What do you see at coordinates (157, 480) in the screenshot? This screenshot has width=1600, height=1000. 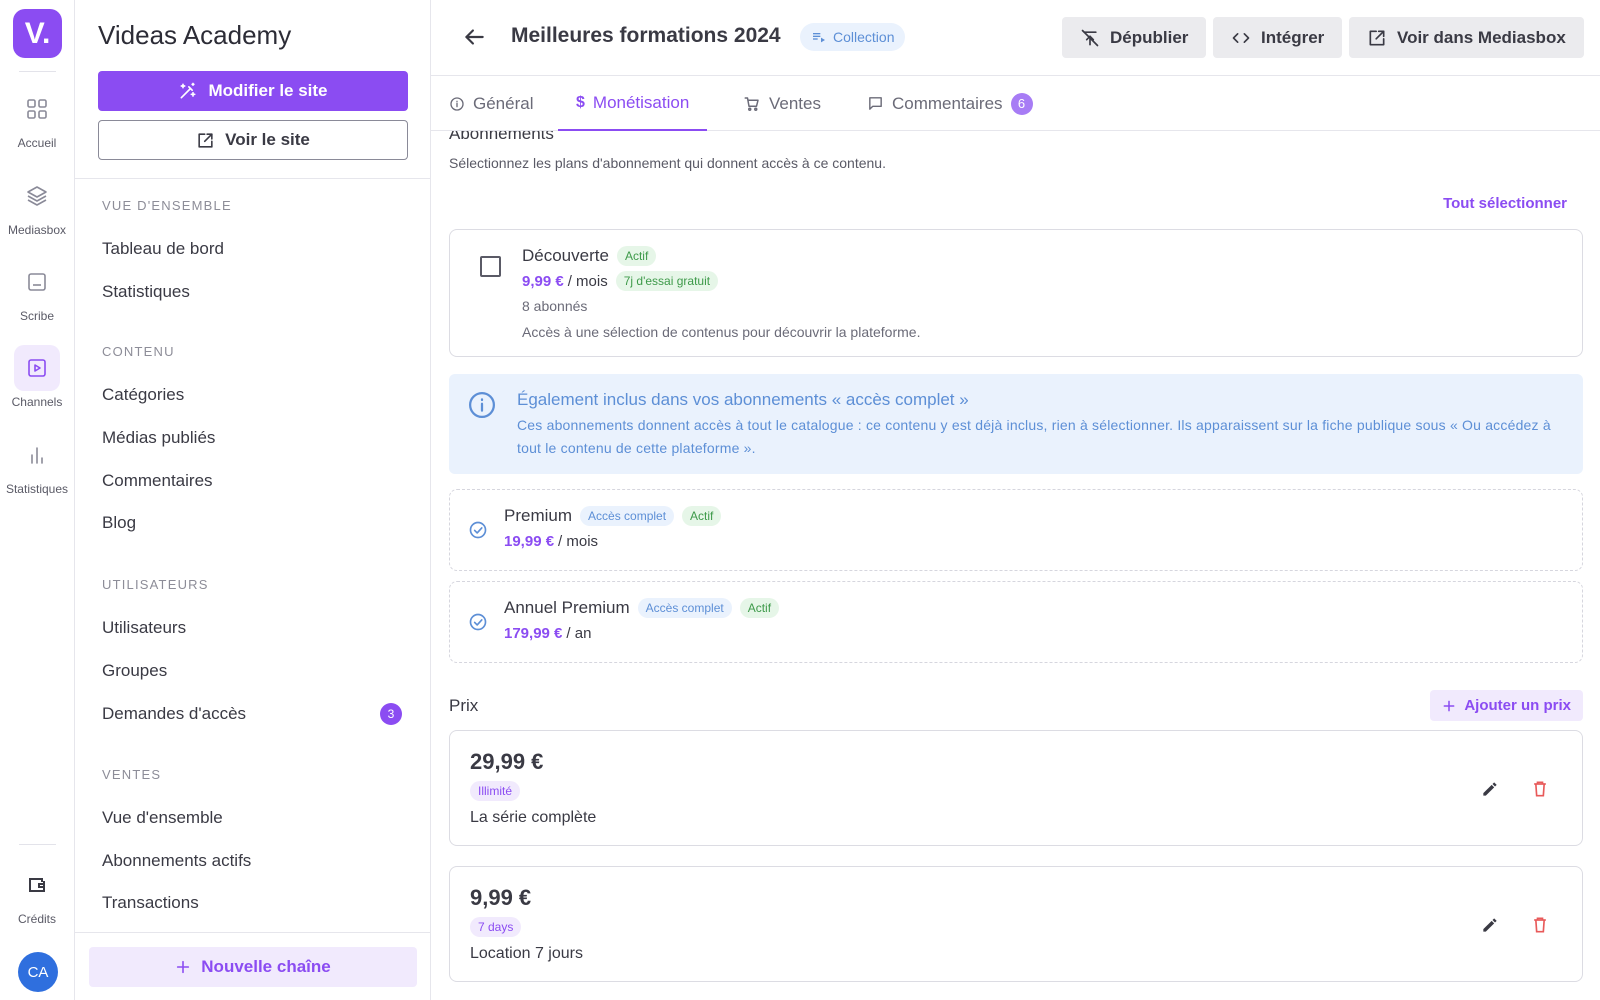 I see `nav-label: Commentaires` at bounding box center [157, 480].